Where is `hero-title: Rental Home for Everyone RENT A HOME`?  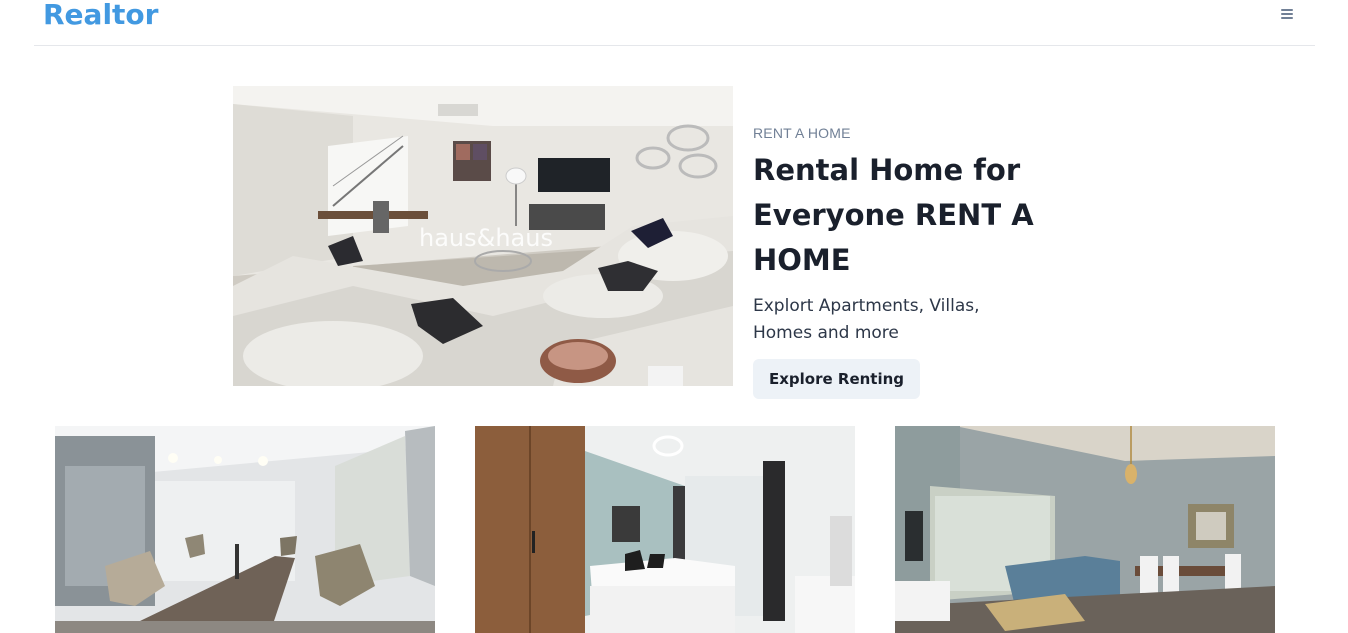
hero-title: Rental Home for Everyone RENT A HOME is located at coordinates (893, 215).